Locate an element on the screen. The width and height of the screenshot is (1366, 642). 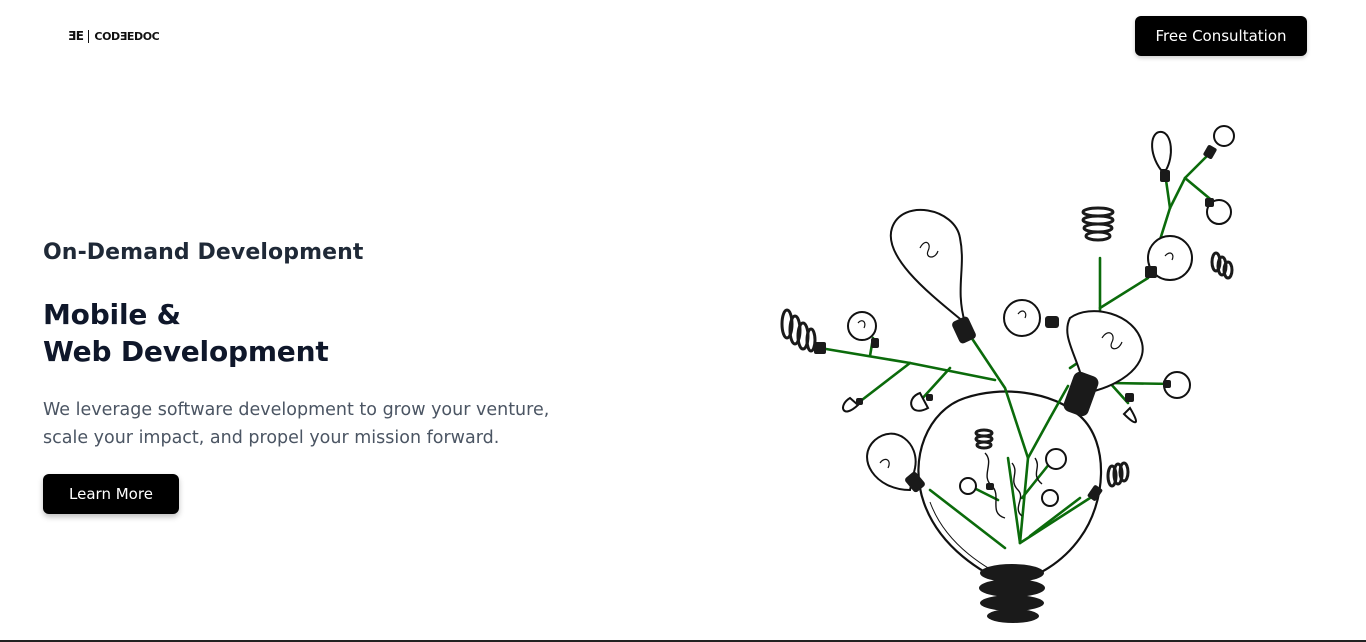
logo-divider is located at coordinates (89, 36).